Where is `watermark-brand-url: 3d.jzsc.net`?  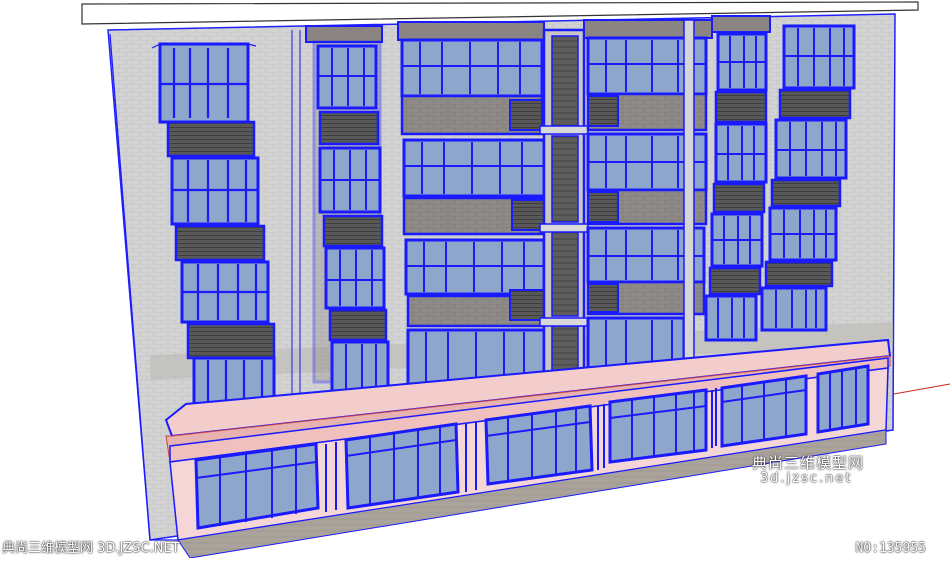
watermark-brand-url: 3d.jzsc.net is located at coordinates (806, 478).